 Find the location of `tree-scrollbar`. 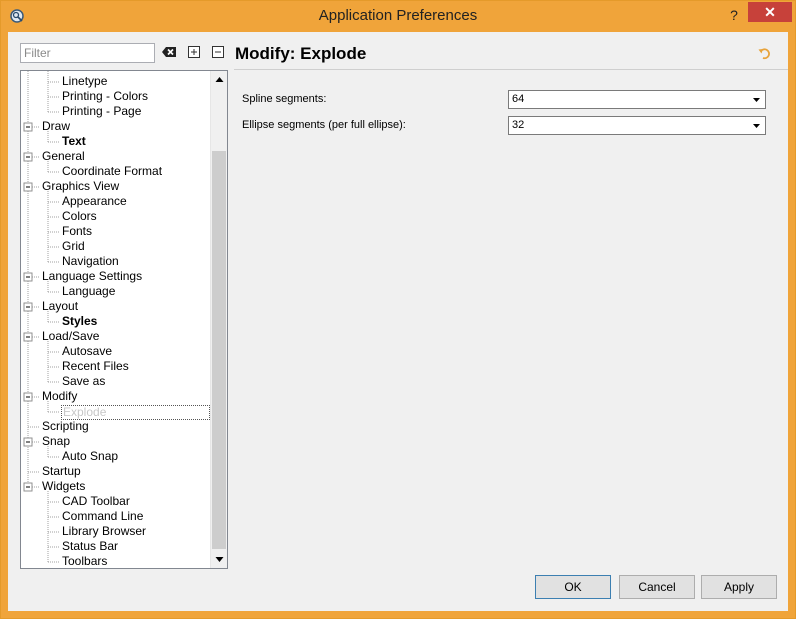

tree-scrollbar is located at coordinates (219, 319).